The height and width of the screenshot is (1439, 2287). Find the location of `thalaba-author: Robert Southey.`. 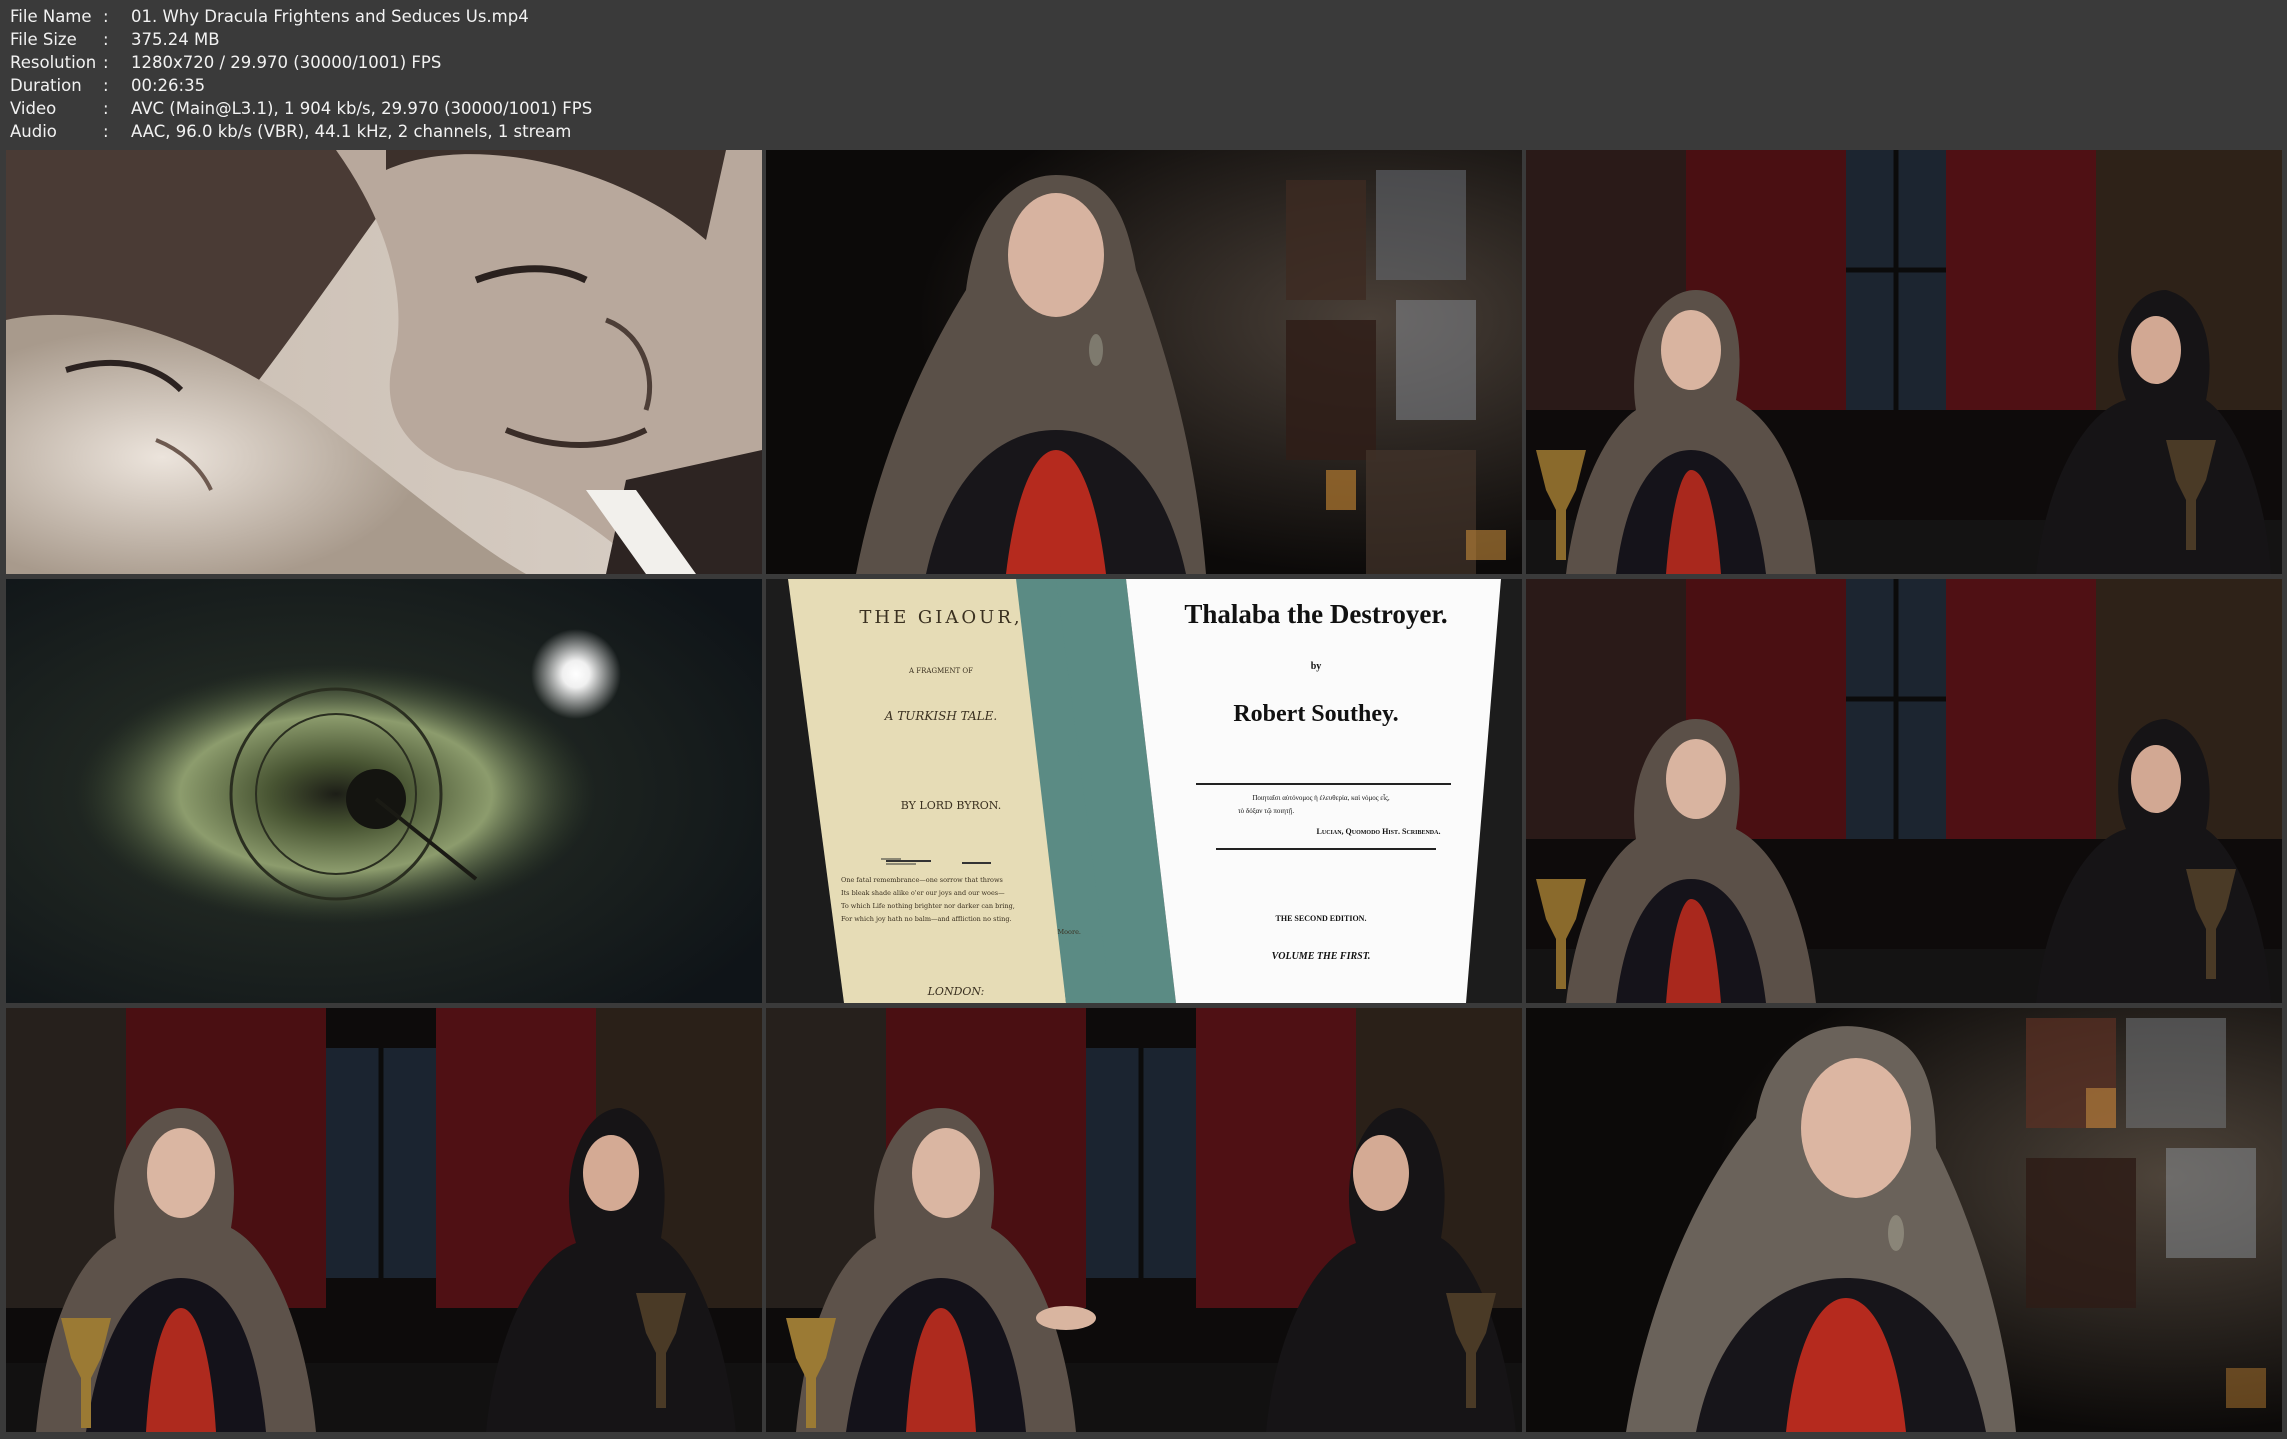

thalaba-author: Robert Southey. is located at coordinates (1316, 714).